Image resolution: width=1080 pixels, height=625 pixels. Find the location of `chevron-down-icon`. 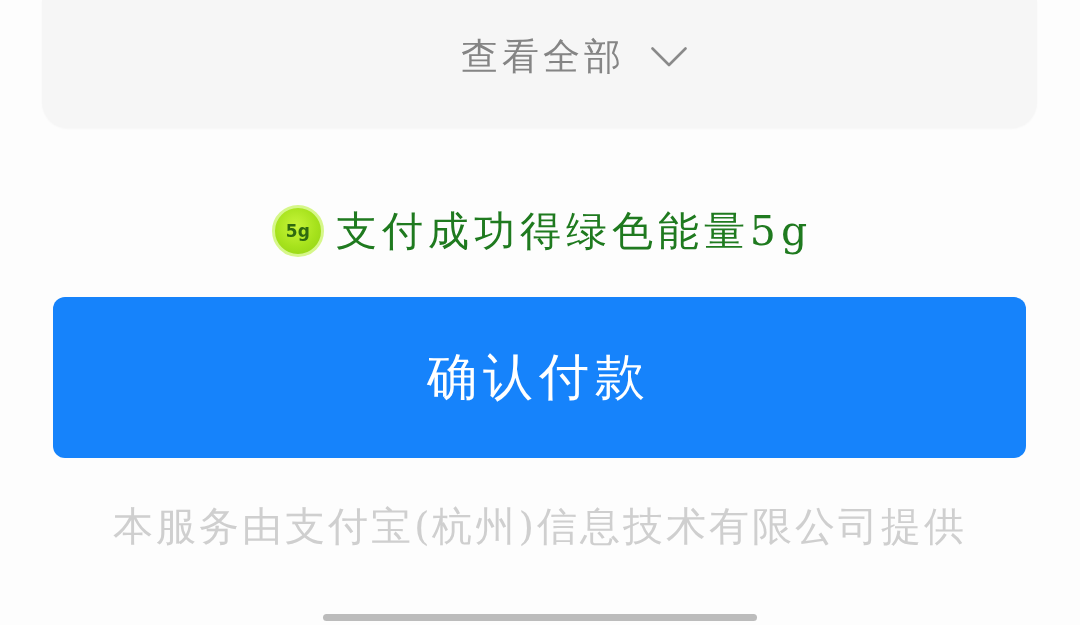

chevron-down-icon is located at coordinates (669, 57).